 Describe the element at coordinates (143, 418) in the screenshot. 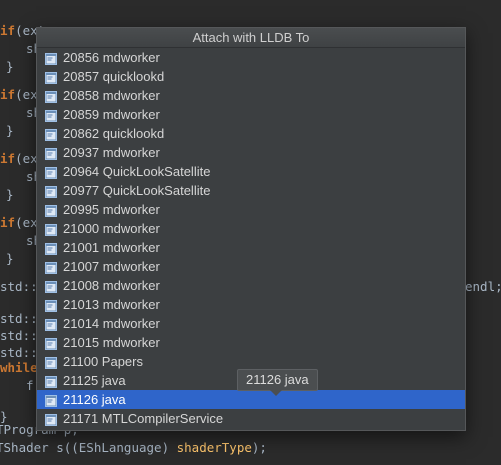

I see `process-label: 21171 MTLCompilerService` at that location.